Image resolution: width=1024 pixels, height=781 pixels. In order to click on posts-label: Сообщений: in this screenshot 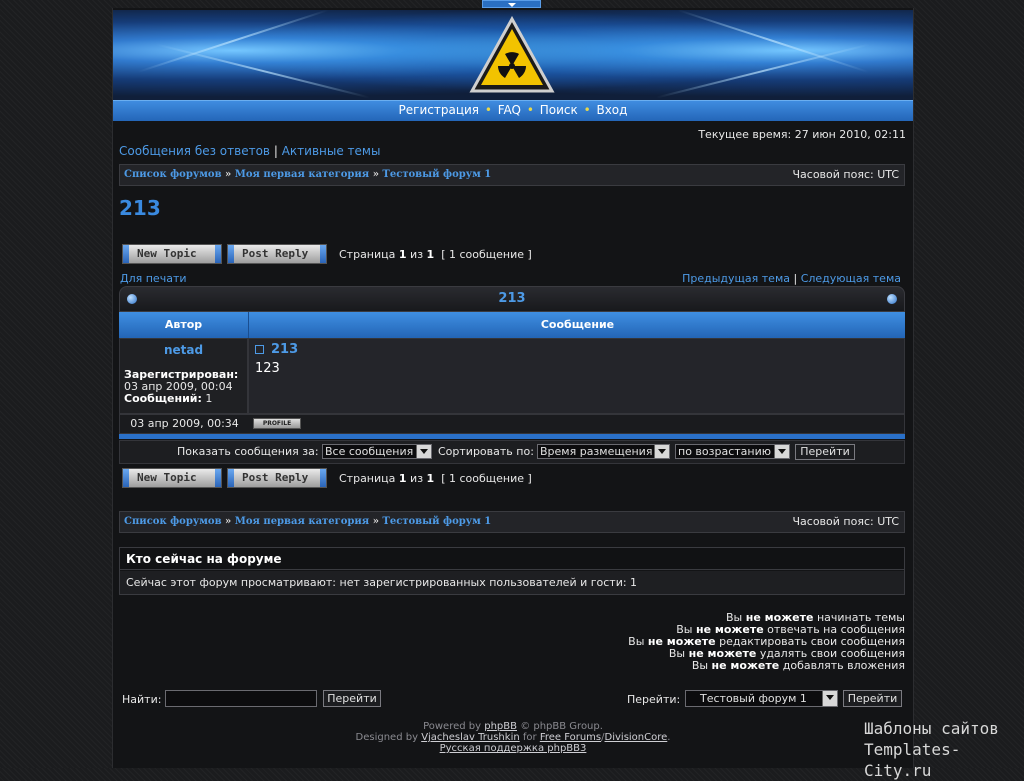, I will do `click(163, 398)`.